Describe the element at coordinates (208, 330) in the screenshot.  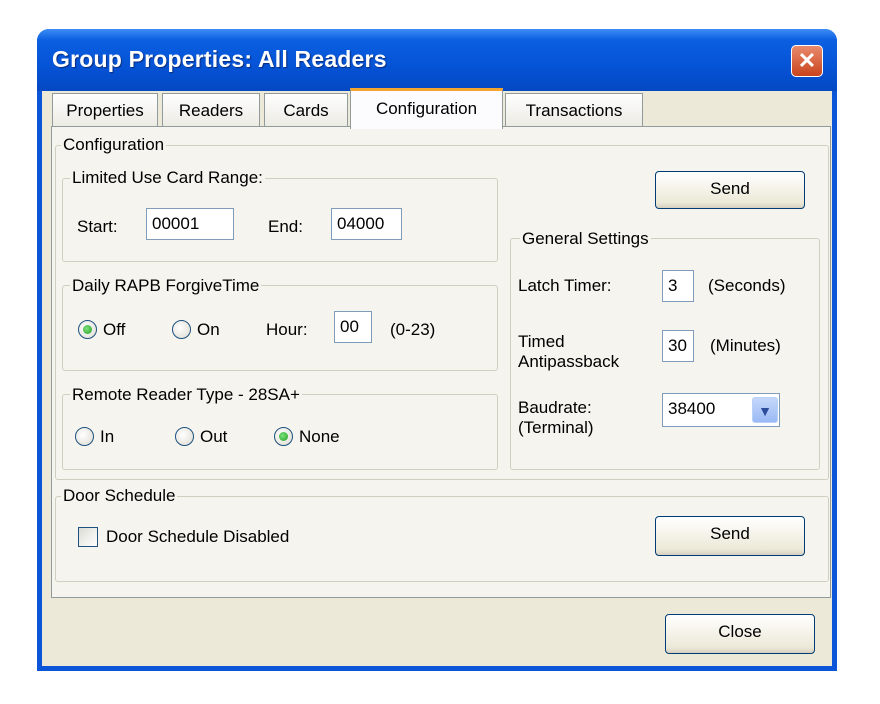
I see `rapb-on-label: On` at that location.